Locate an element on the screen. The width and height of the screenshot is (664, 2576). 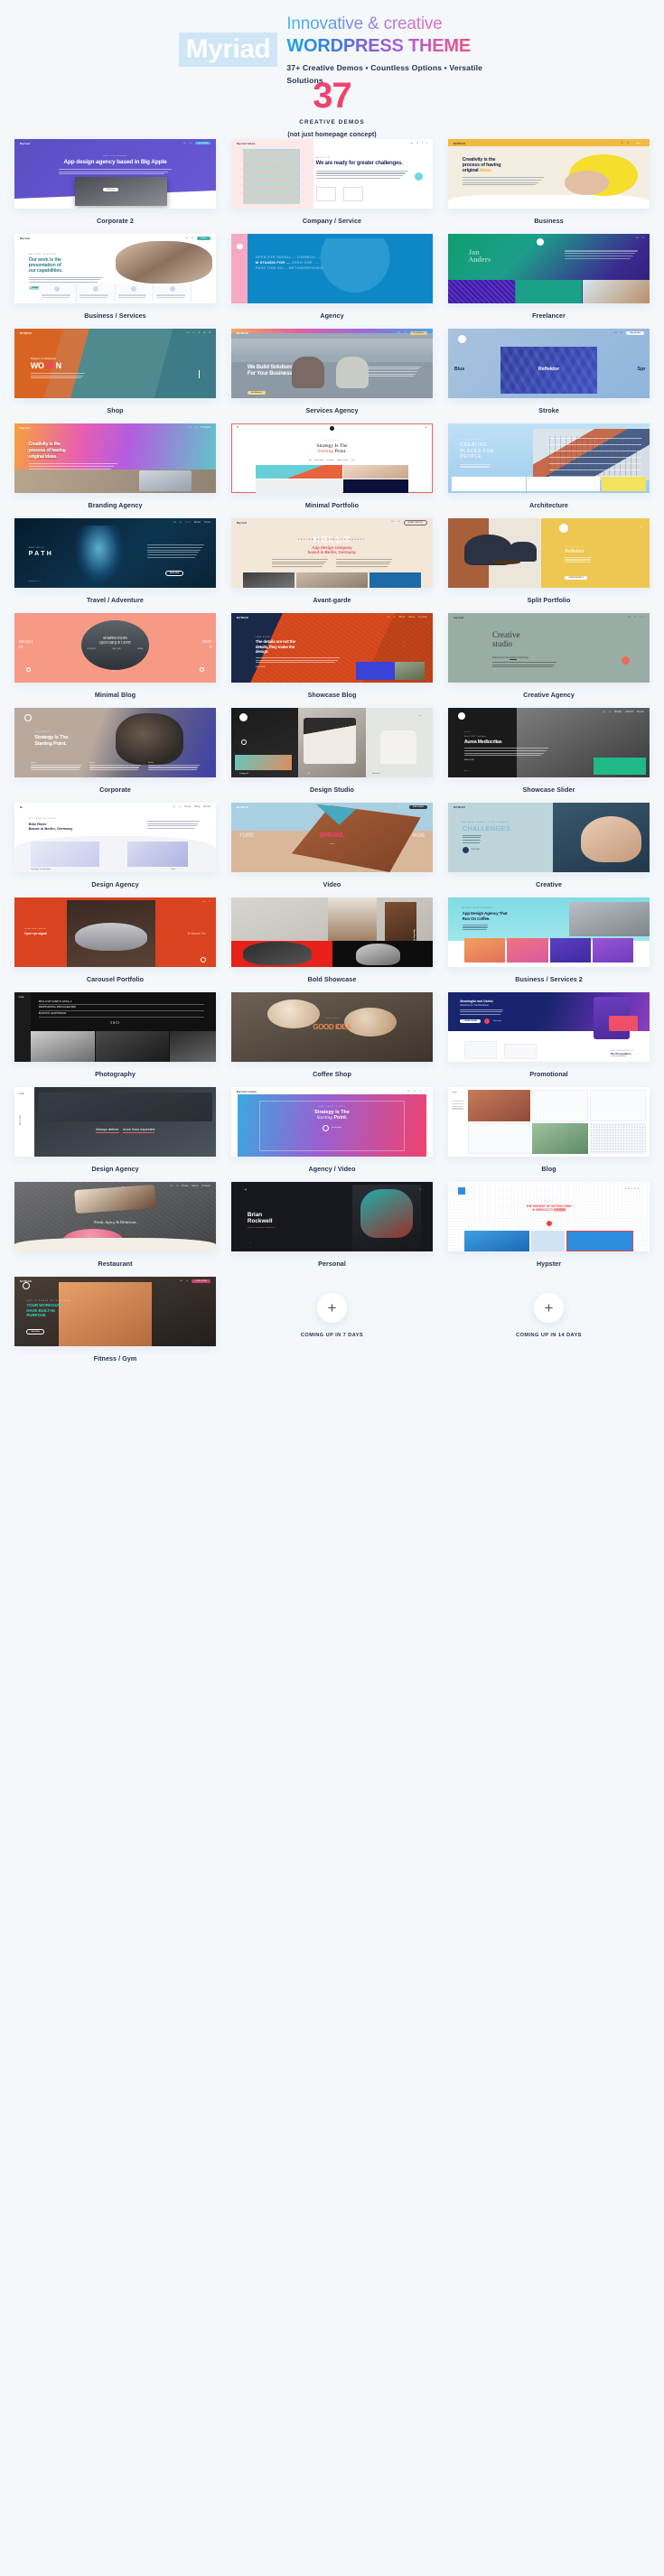
headline-line1: Innovative & creative is located at coordinates (385, 24).